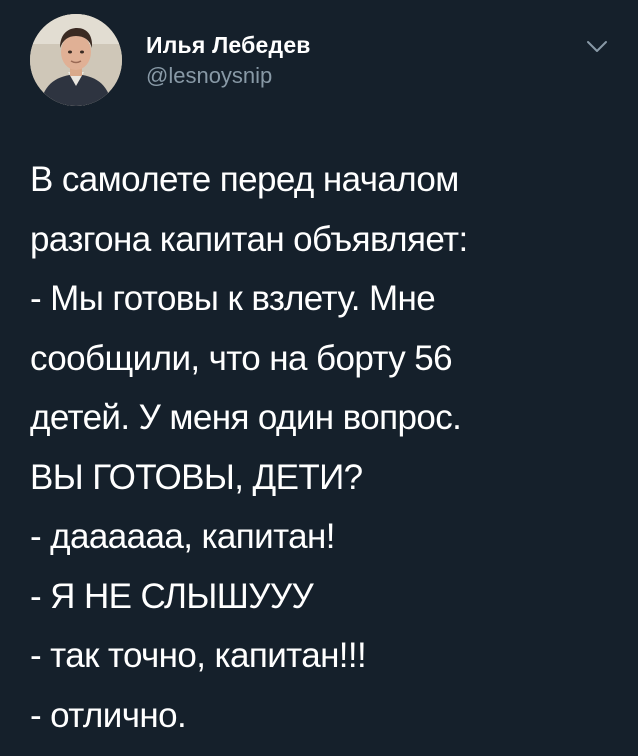 The image size is (638, 756). I want to click on tweet-text-line: детей. У меня один вопрос., so click(246, 417).